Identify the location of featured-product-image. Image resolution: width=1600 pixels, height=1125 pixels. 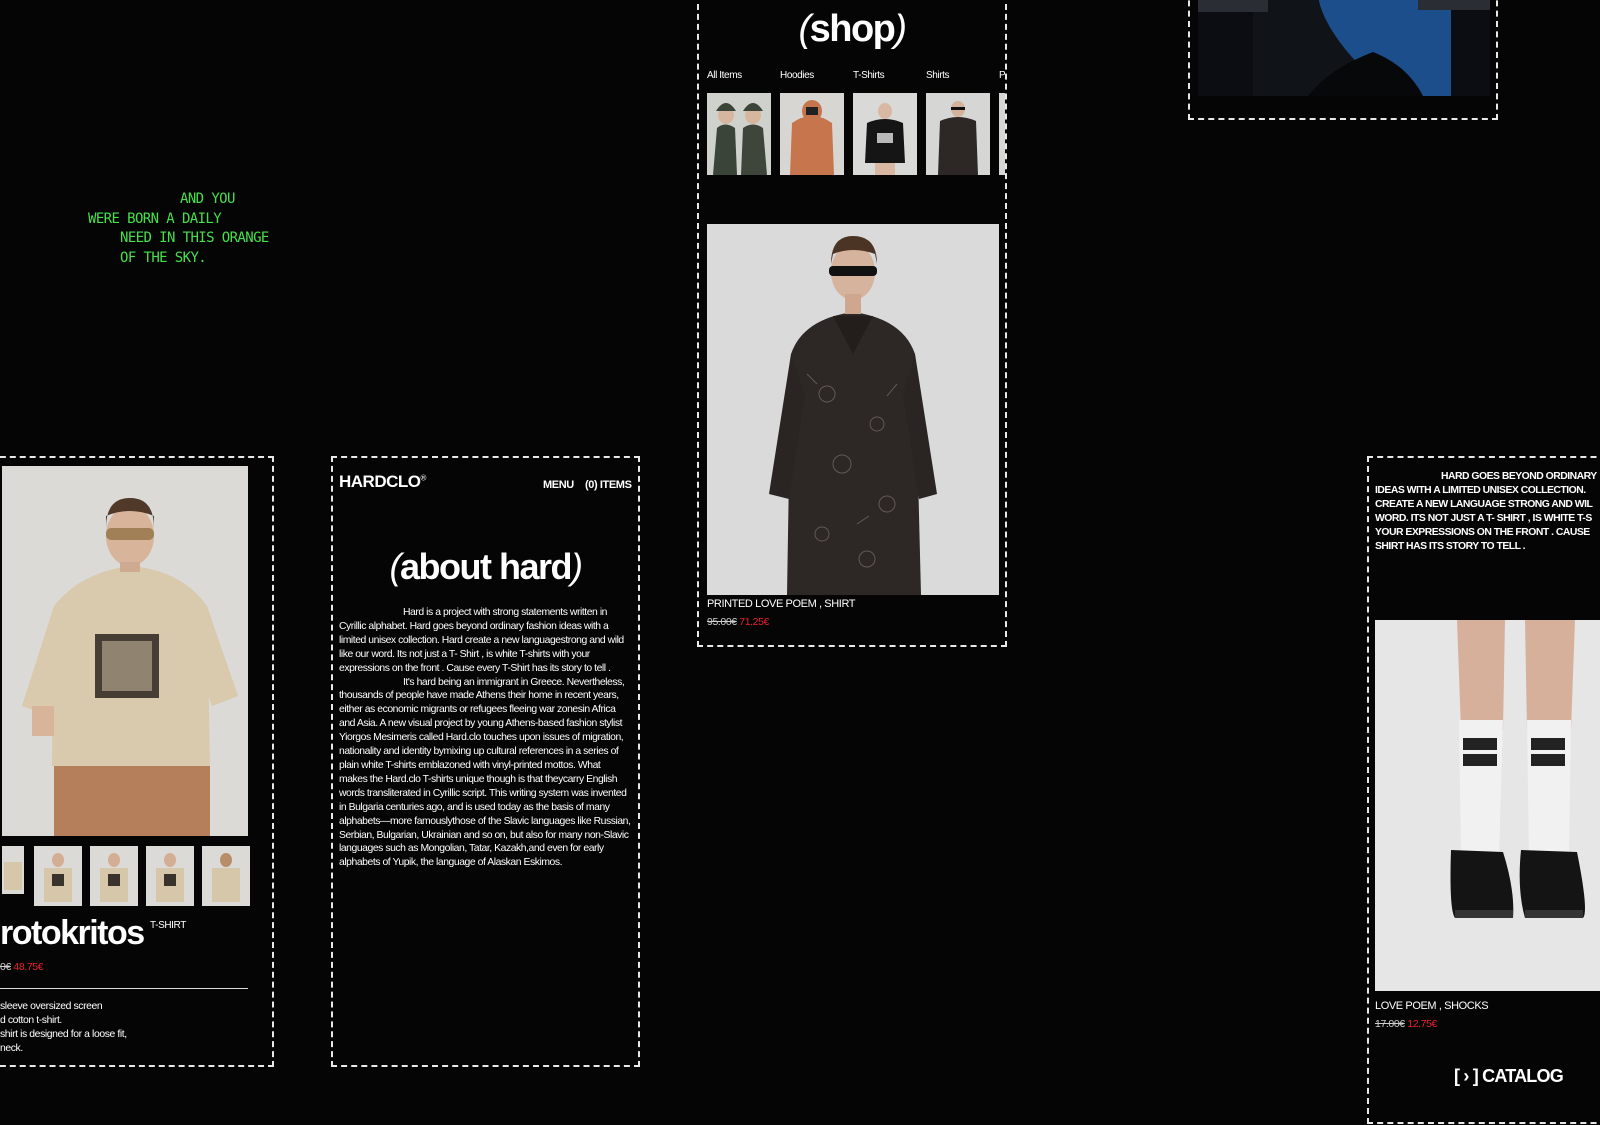
(853, 409).